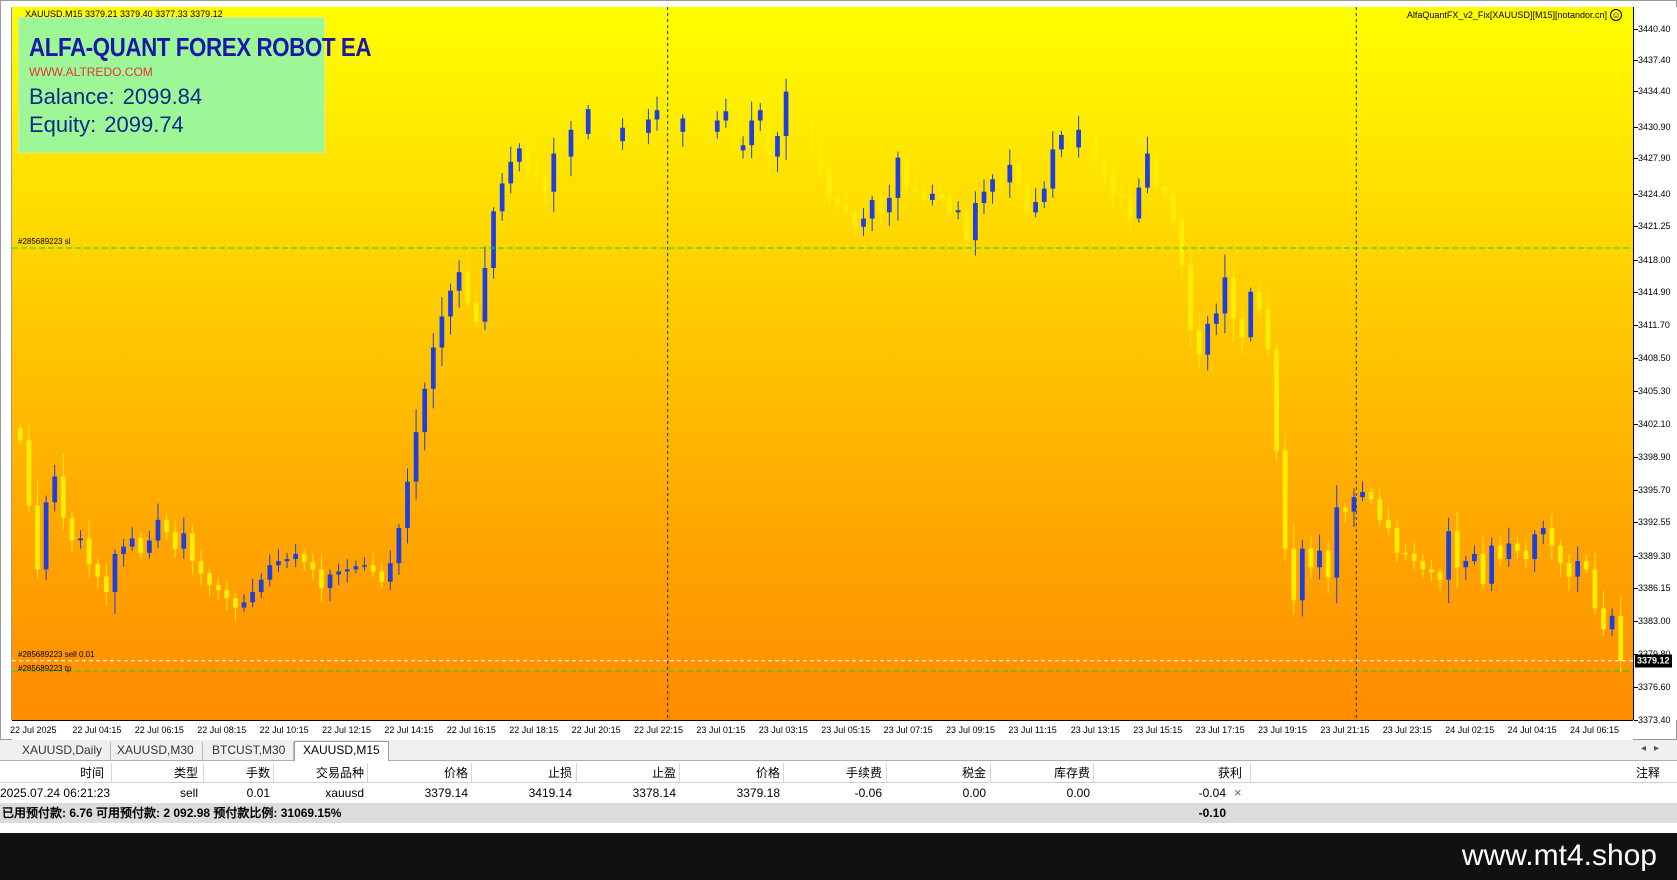 This screenshot has height=880, width=1677. I want to click on col-symbol: 交易品种, so click(327, 773).